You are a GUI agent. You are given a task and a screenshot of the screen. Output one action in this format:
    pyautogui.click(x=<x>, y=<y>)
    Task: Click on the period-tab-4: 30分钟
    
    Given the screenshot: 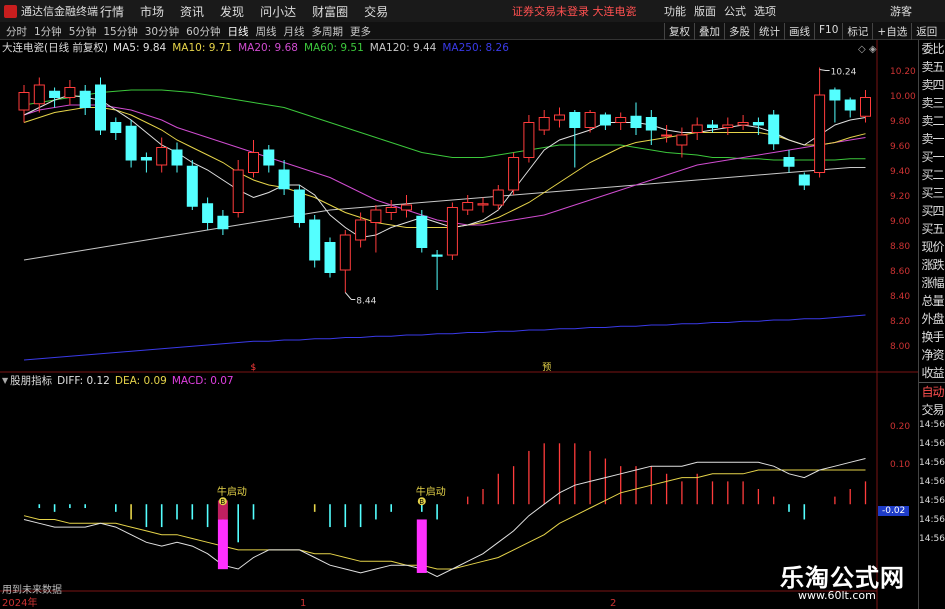 What is the action you would take?
    pyautogui.click(x=162, y=31)
    